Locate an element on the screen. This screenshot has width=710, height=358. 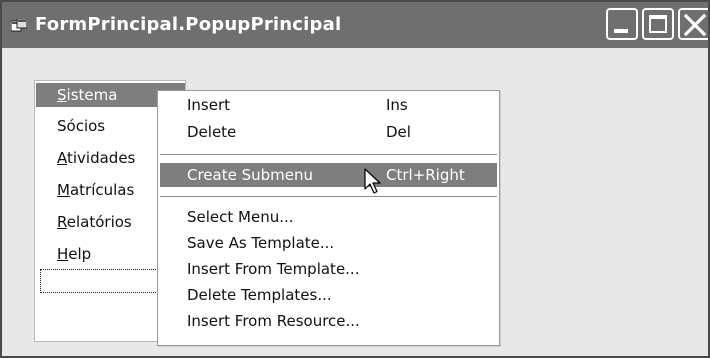
window-title: FormPrincipal.PopupPrincipal is located at coordinates (188, 24).